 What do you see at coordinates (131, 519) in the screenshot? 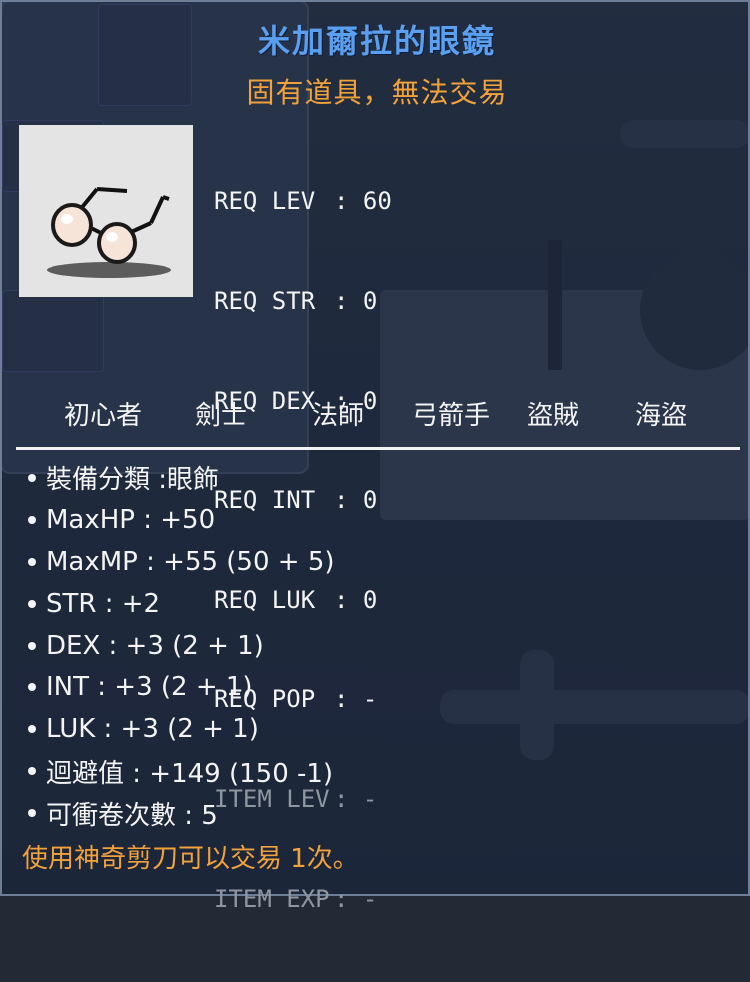
I see `stat-text: MaxHP : +50` at bounding box center [131, 519].